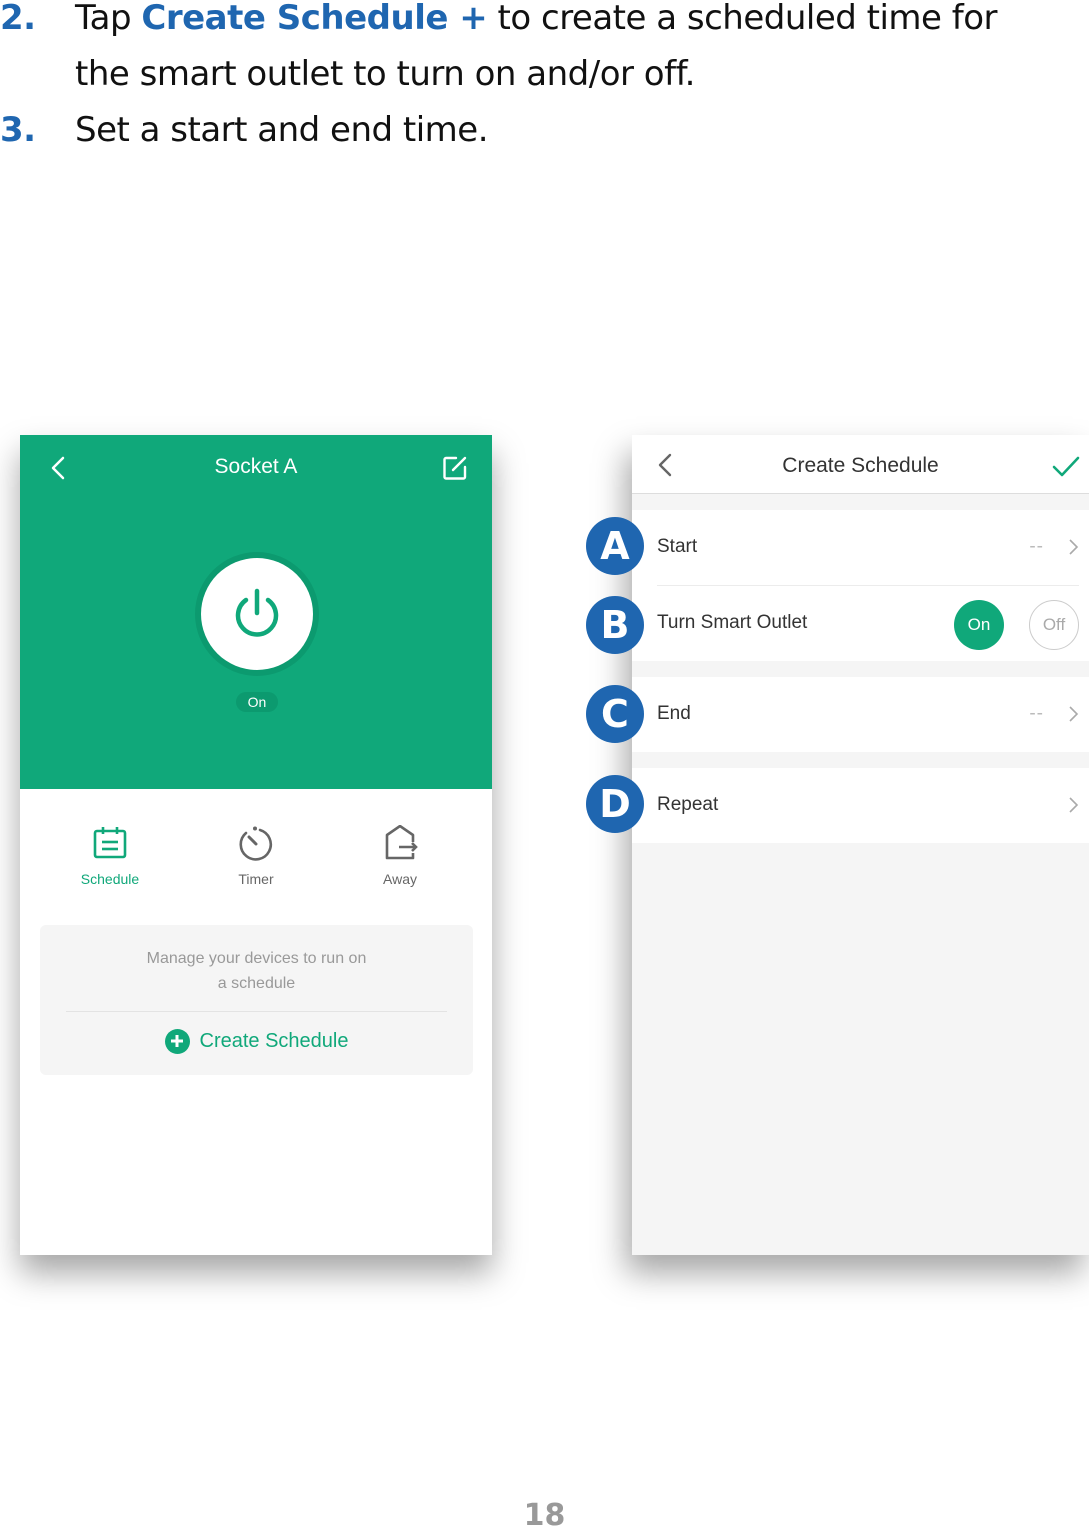 This screenshot has width=1089, height=1529. What do you see at coordinates (860, 548) in the screenshot?
I see `start-row: Start --` at bounding box center [860, 548].